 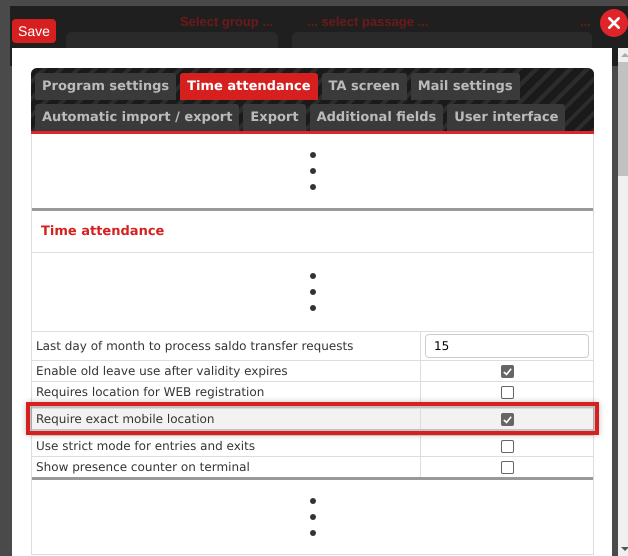 What do you see at coordinates (274, 117) in the screenshot?
I see `tab: Export` at bounding box center [274, 117].